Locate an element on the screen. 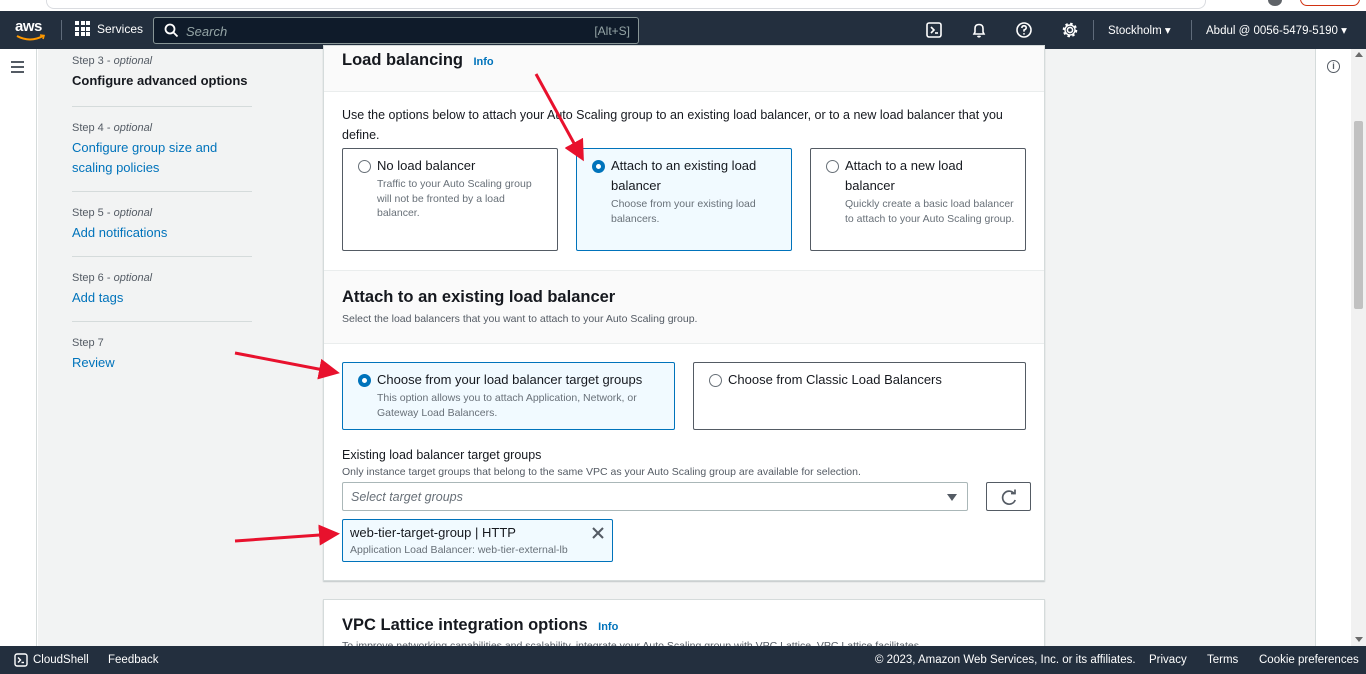 Image resolution: width=1366 pixels, height=674 pixels. hamburger-menu-icon is located at coordinates (17, 68).